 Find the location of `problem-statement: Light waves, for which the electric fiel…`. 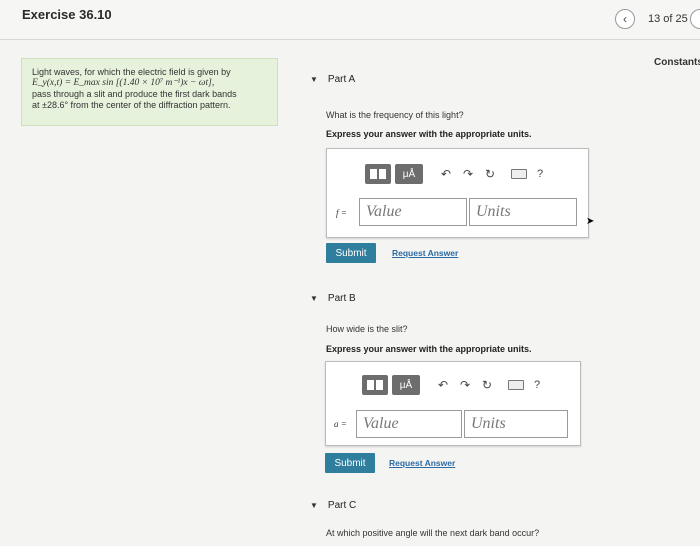

problem-statement: Light waves, for which the electric fiel… is located at coordinates (149, 92).